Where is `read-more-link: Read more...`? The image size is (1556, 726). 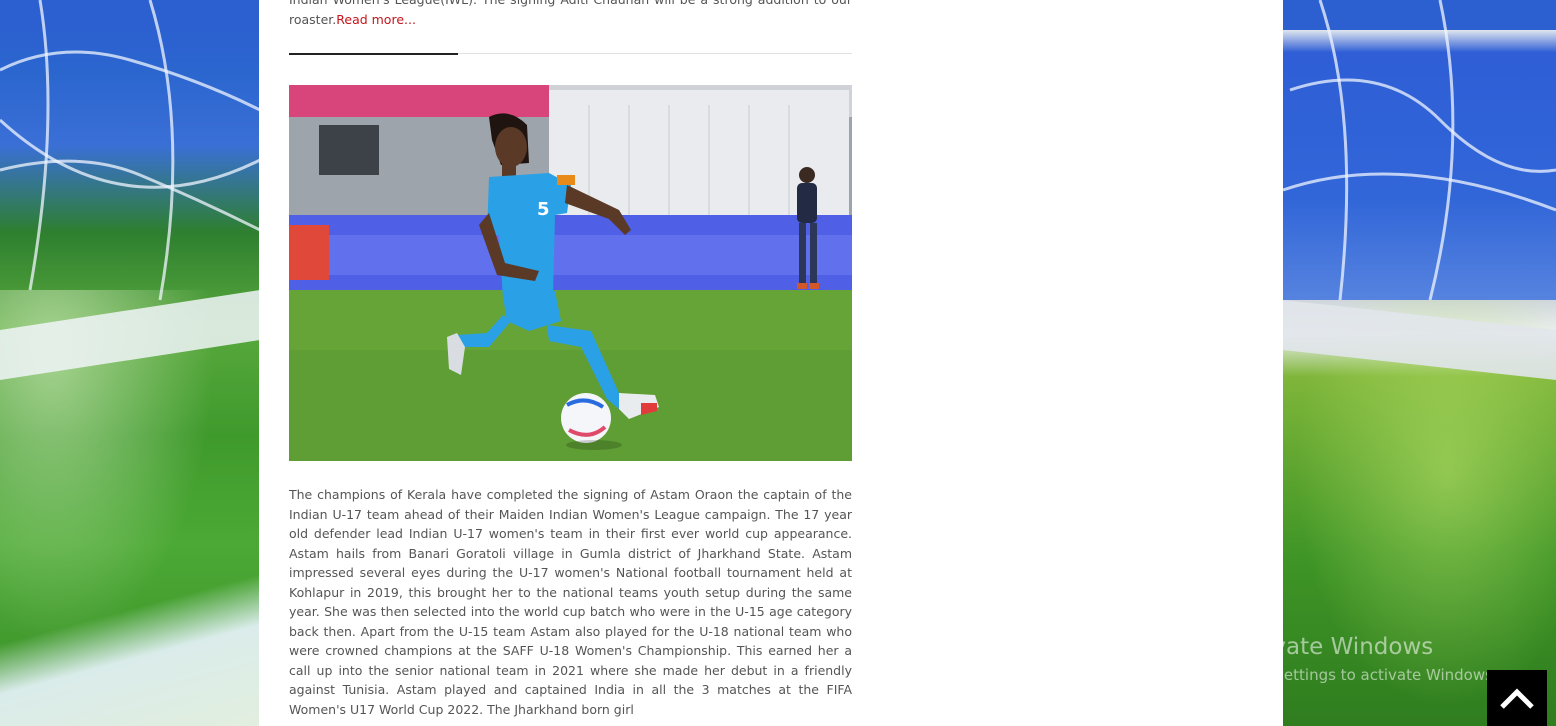 read-more-link: Read more... is located at coordinates (376, 19).